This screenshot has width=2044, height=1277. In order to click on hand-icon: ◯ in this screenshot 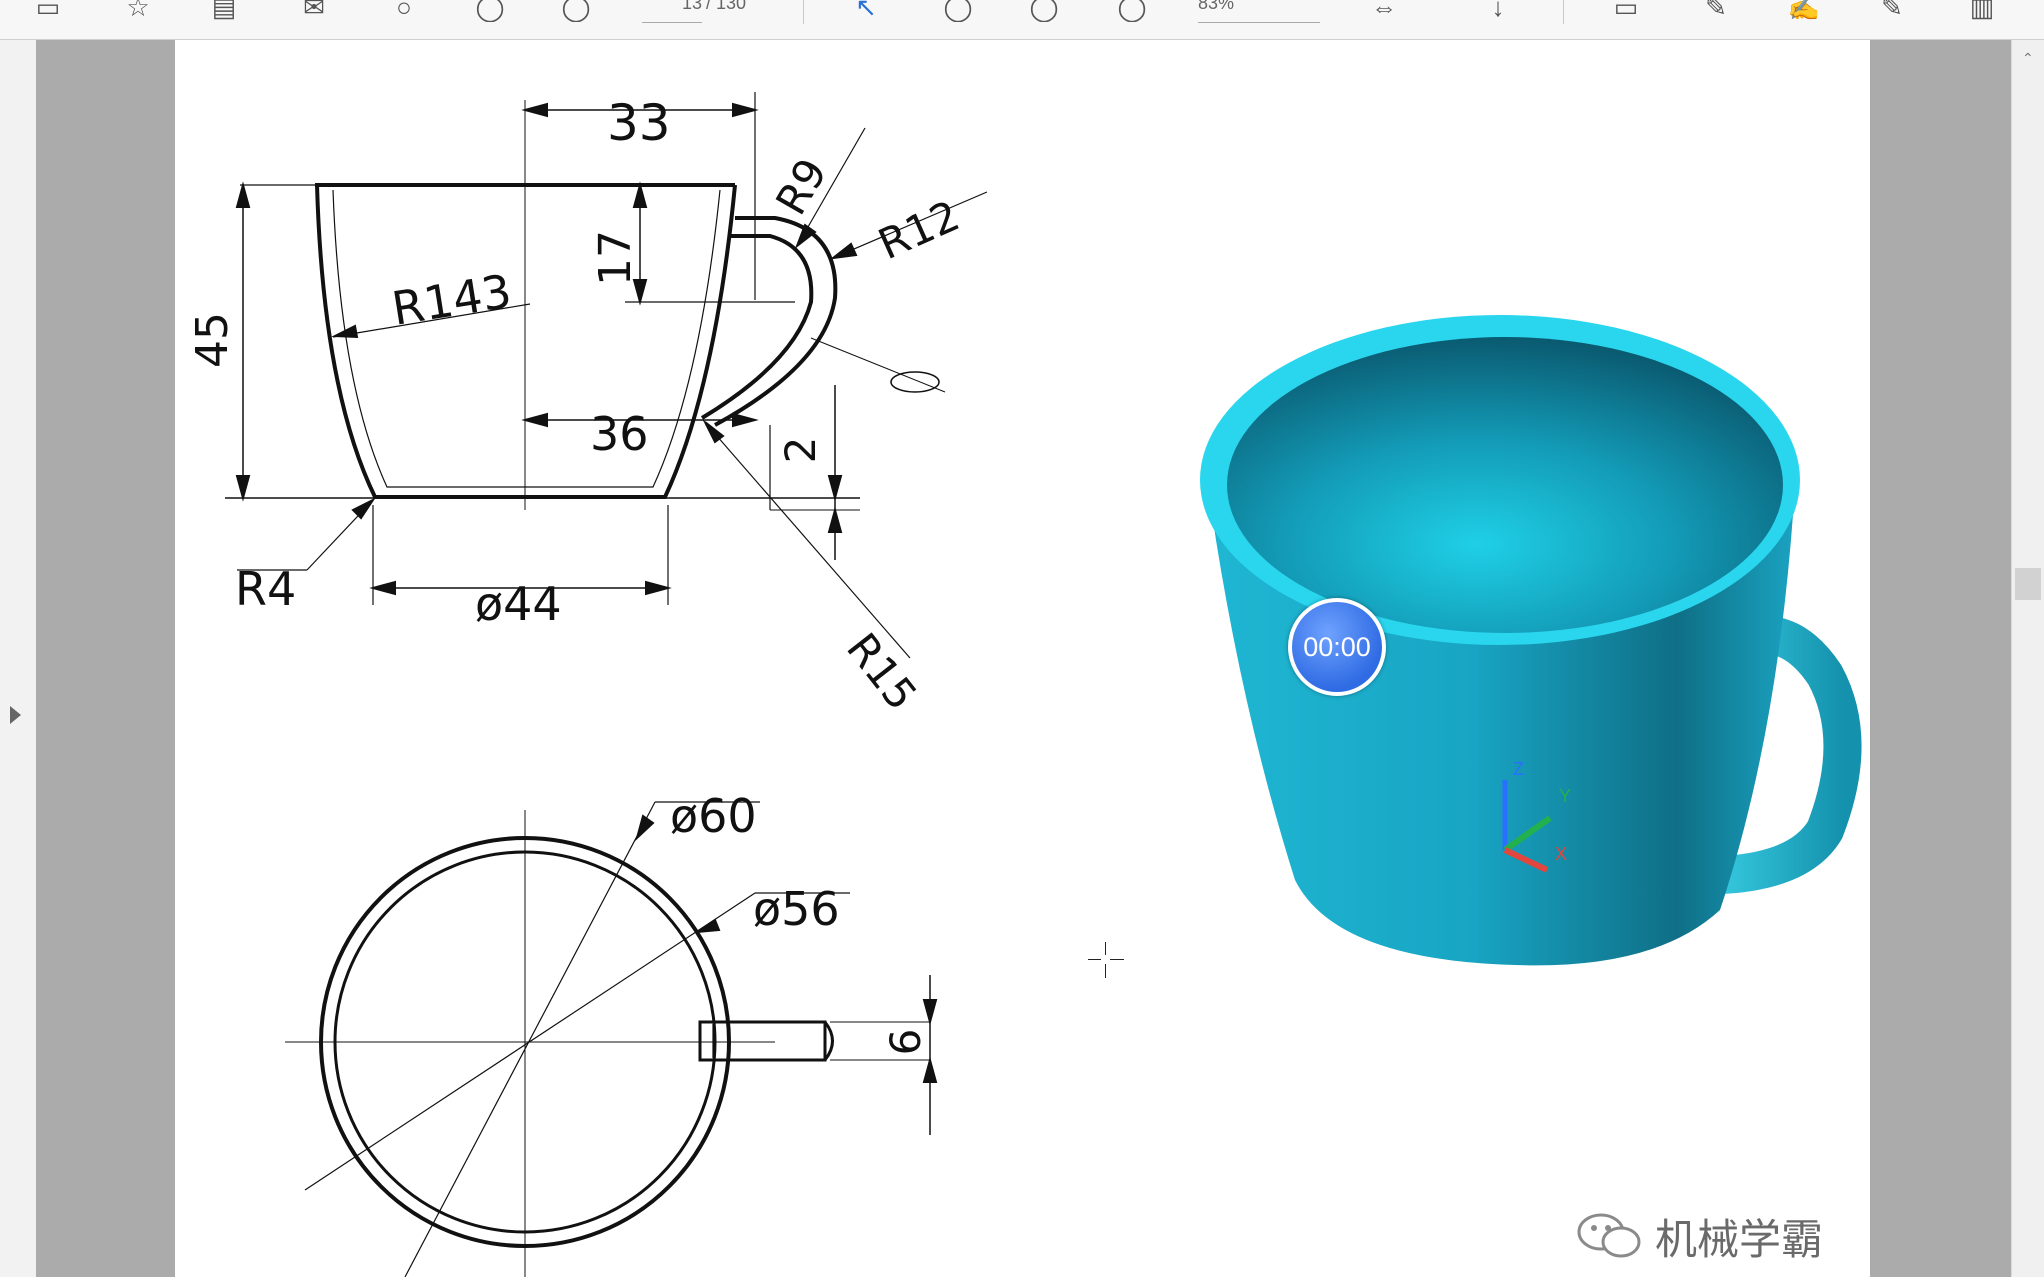, I will do `click(958, 11)`.